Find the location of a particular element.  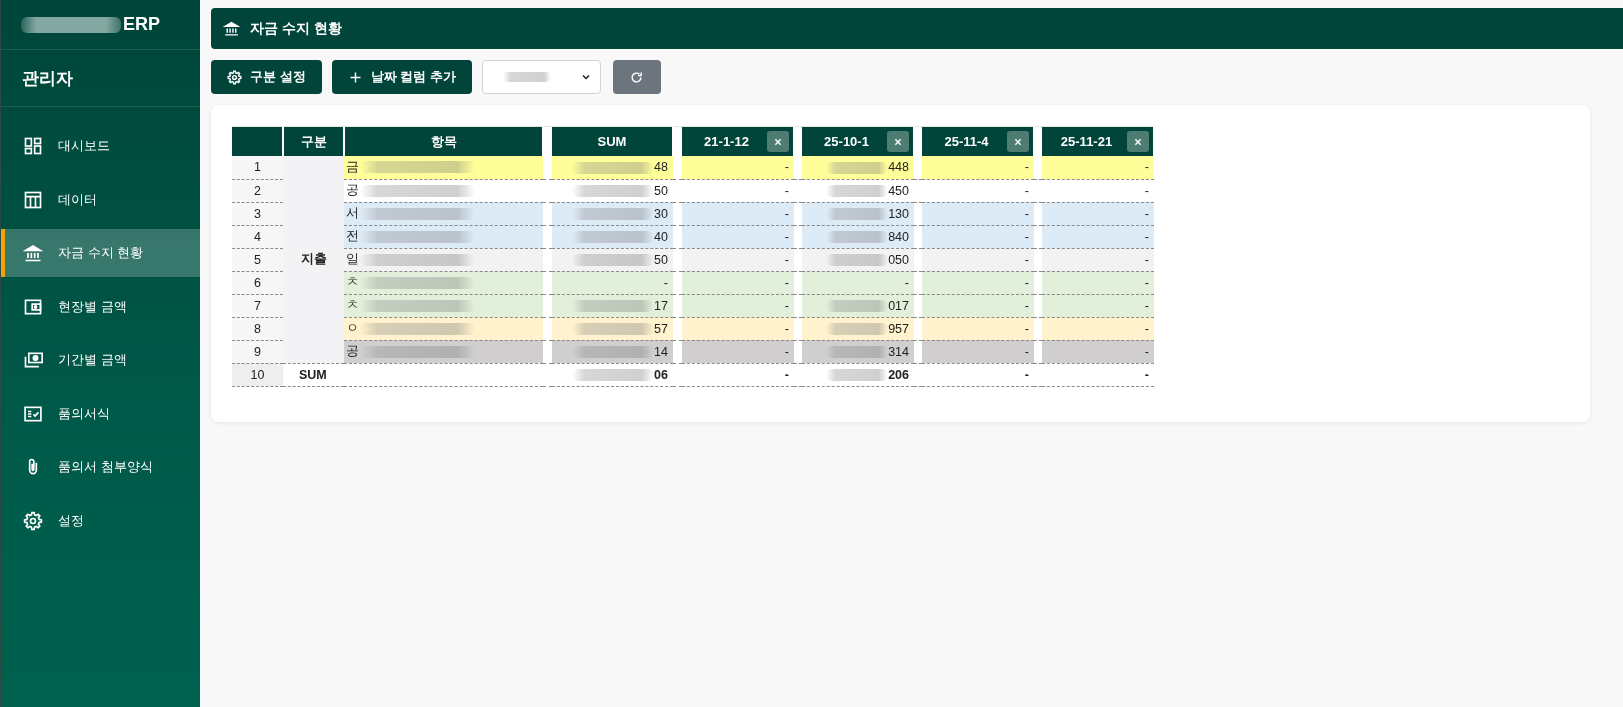

column-label: 25-11-21 is located at coordinates (1086, 141).